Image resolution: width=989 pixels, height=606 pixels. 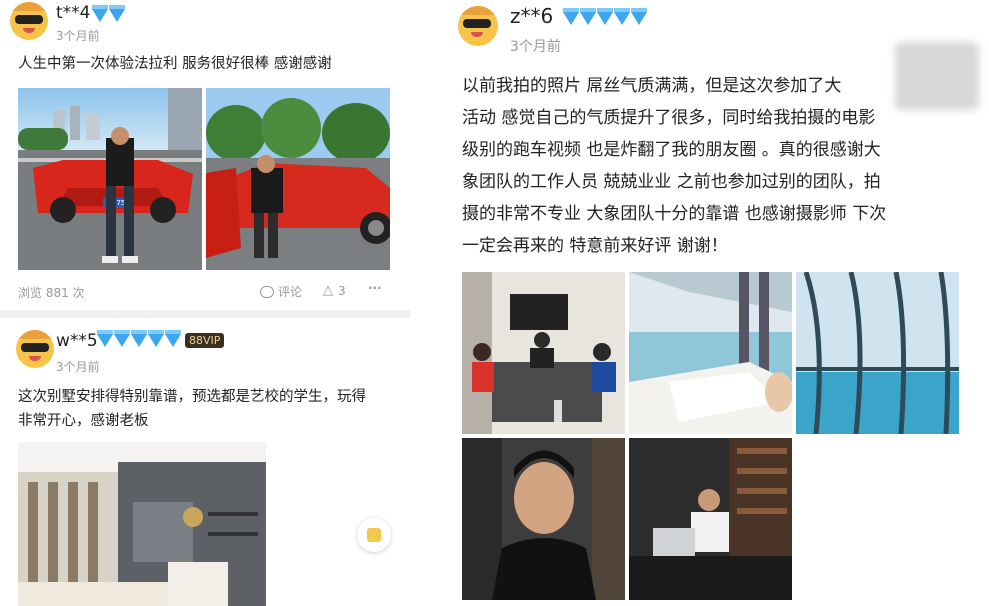 I want to click on more-icon: ···, so click(x=375, y=288).